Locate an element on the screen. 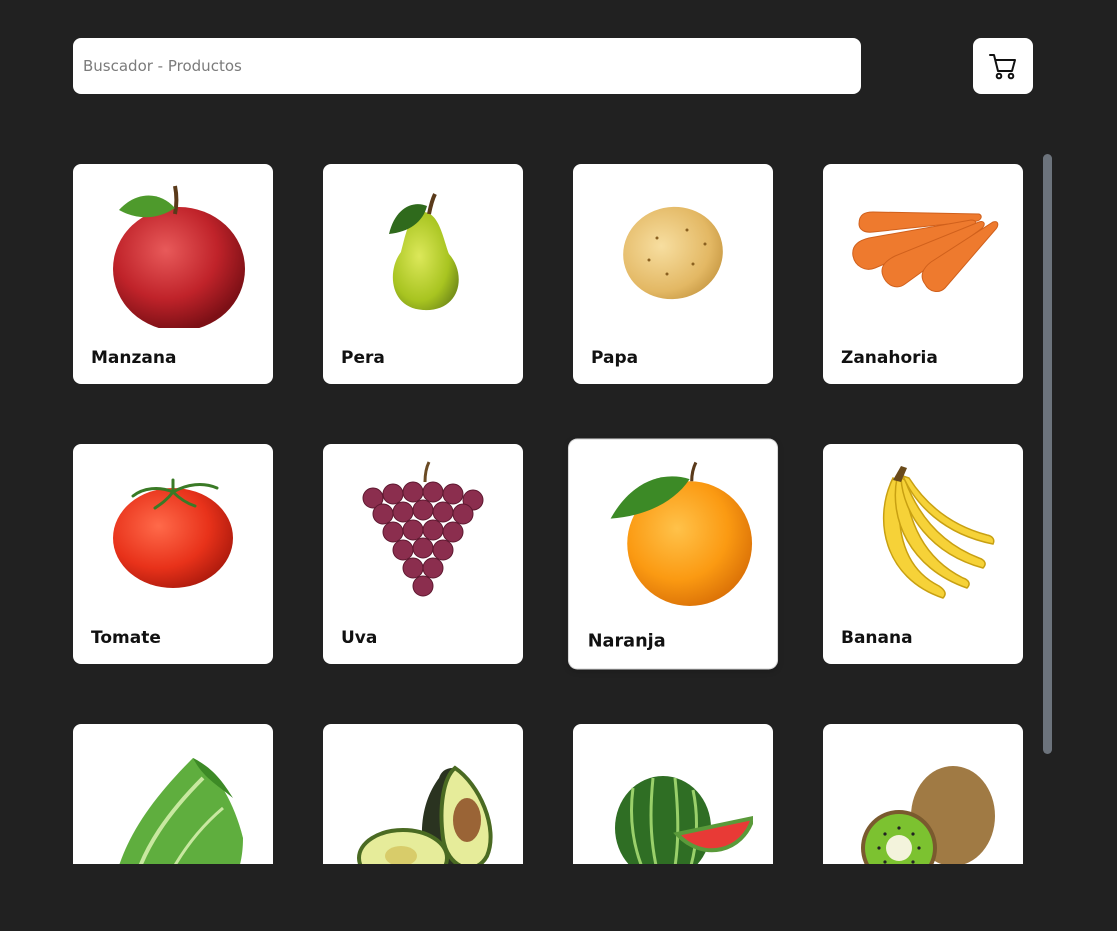 Image resolution: width=1117 pixels, height=931 pixels. pear-icon is located at coordinates (424, 252).